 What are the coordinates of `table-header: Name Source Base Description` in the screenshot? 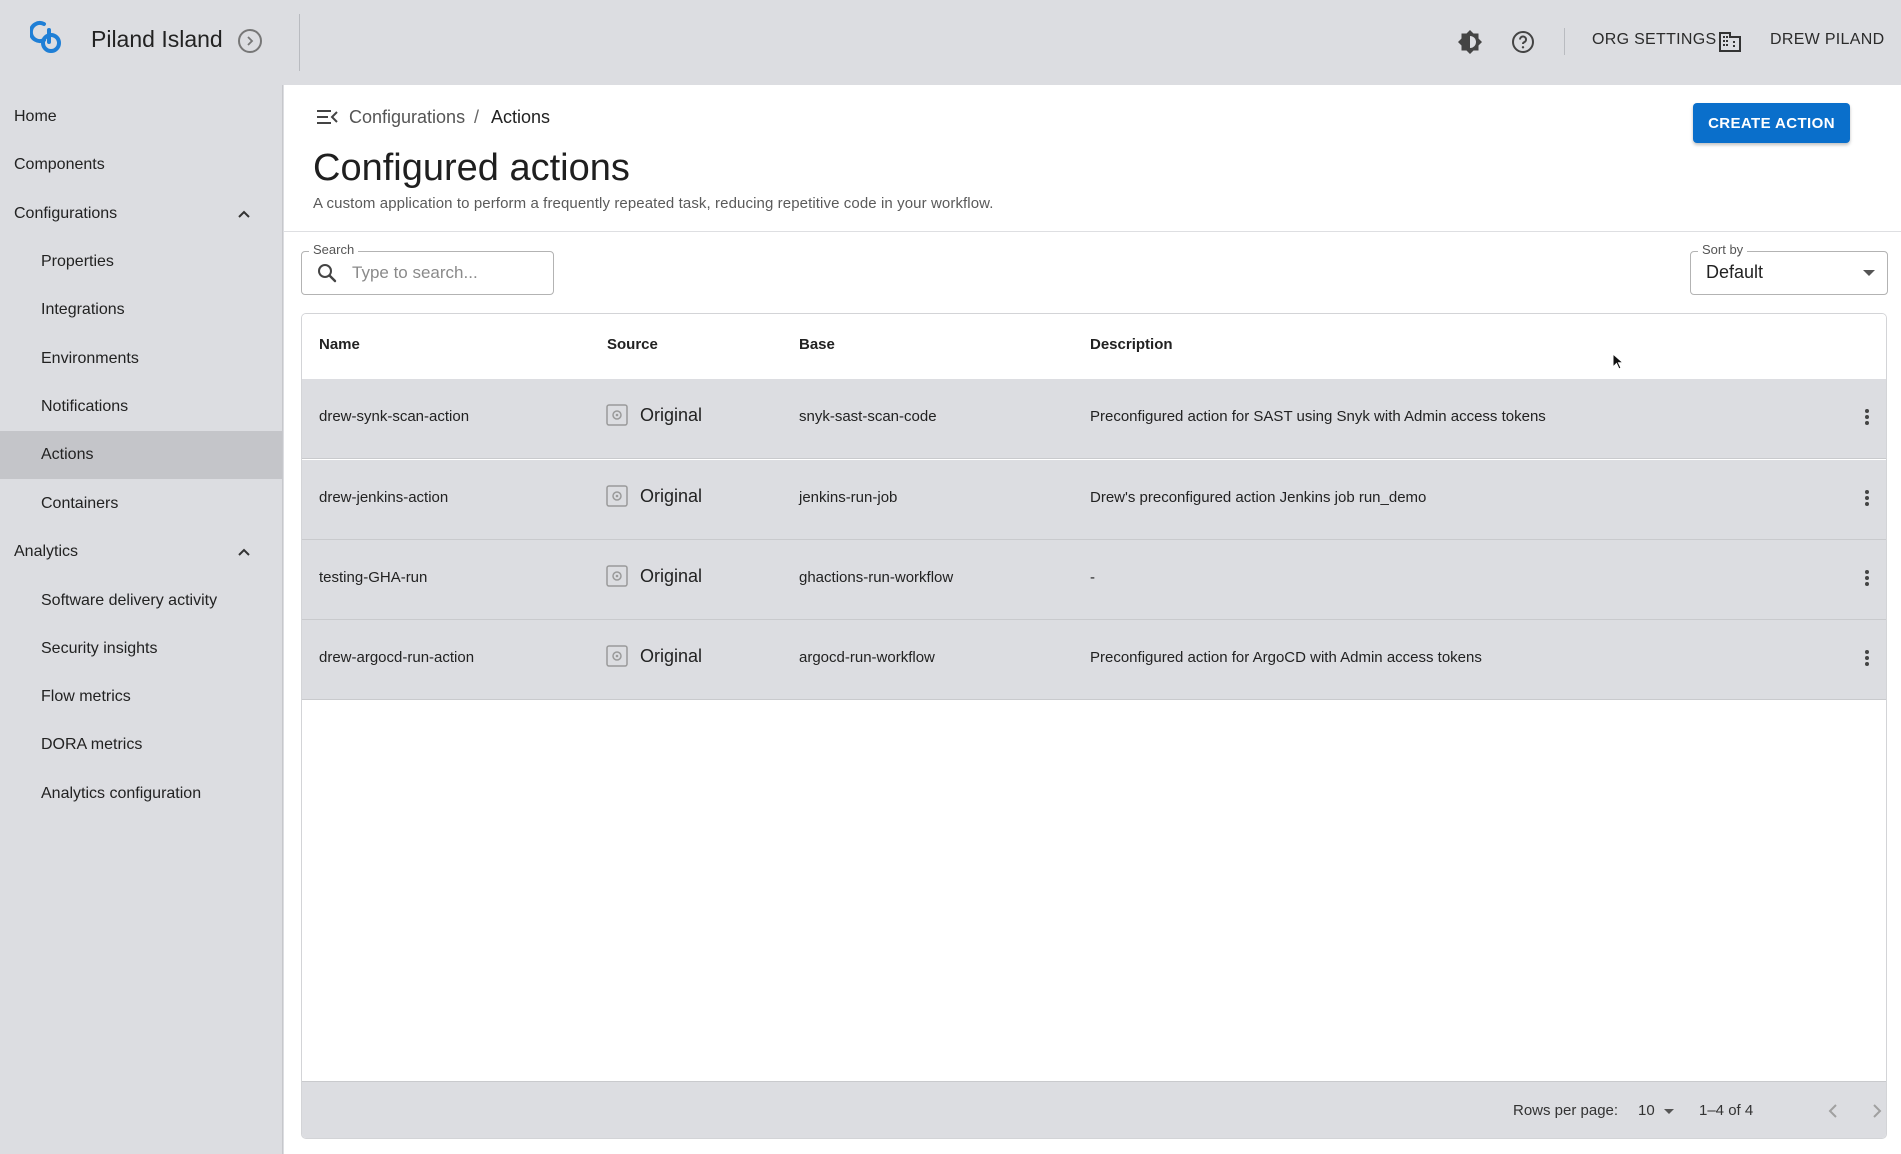 It's located at (1094, 346).